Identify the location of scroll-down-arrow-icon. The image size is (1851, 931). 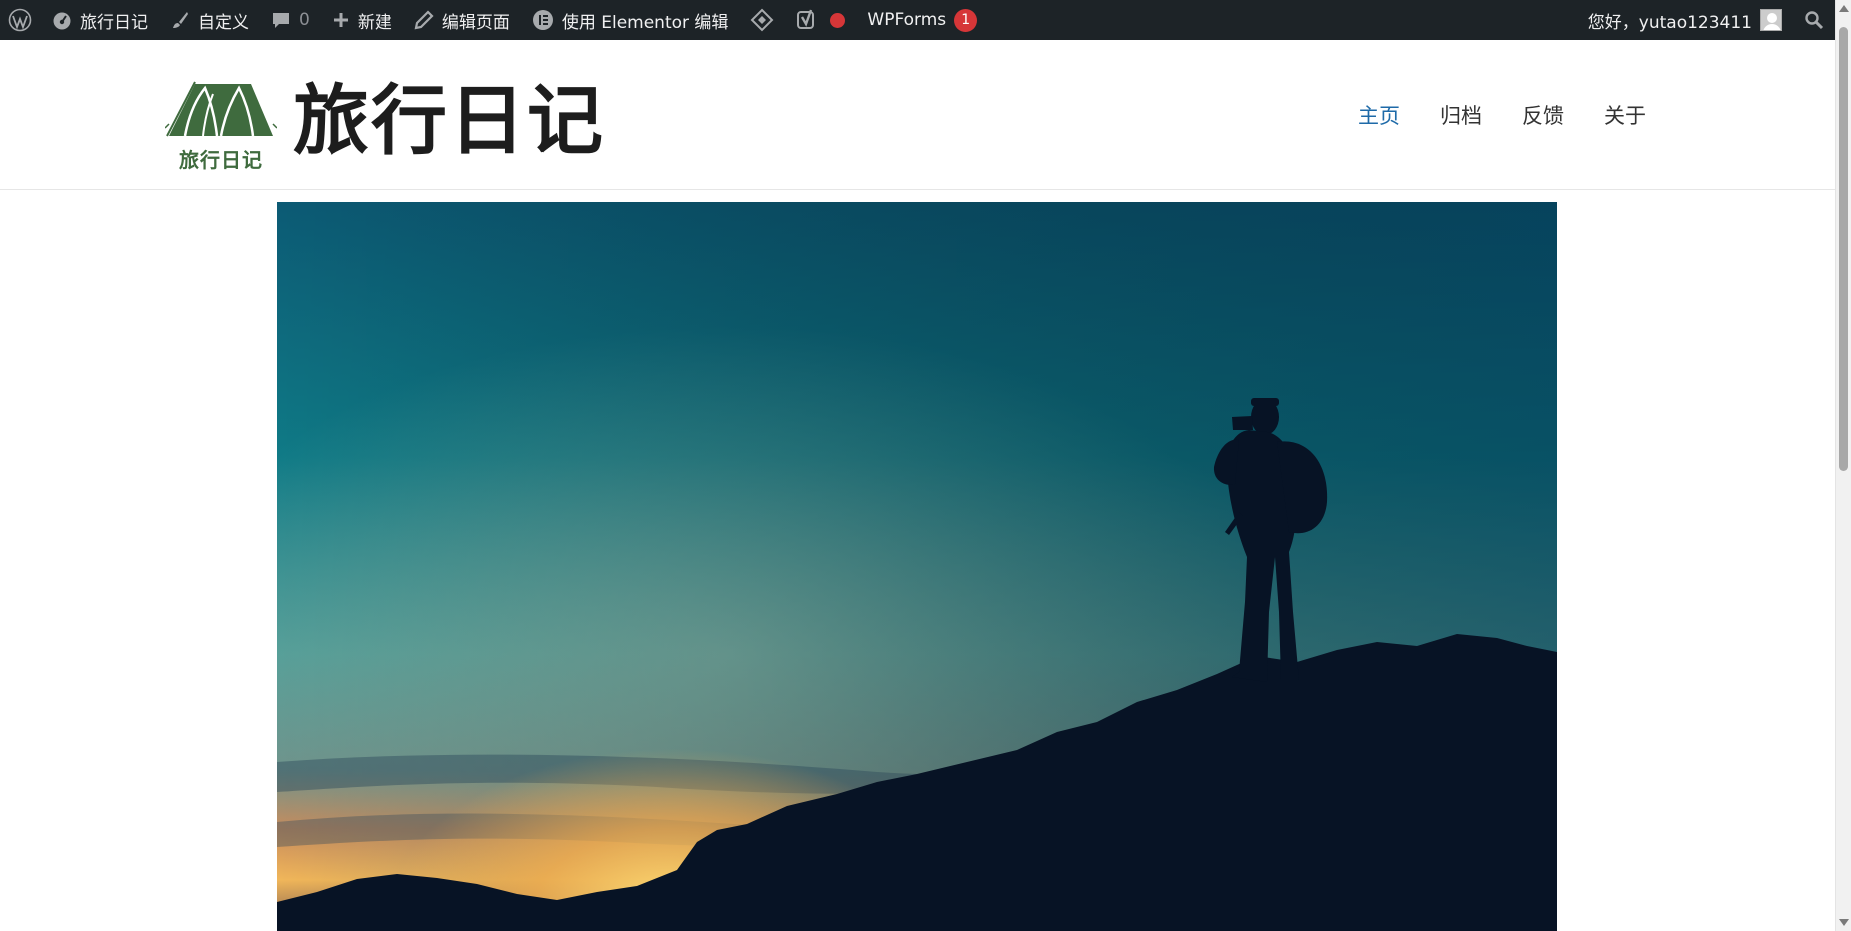
(1844, 922).